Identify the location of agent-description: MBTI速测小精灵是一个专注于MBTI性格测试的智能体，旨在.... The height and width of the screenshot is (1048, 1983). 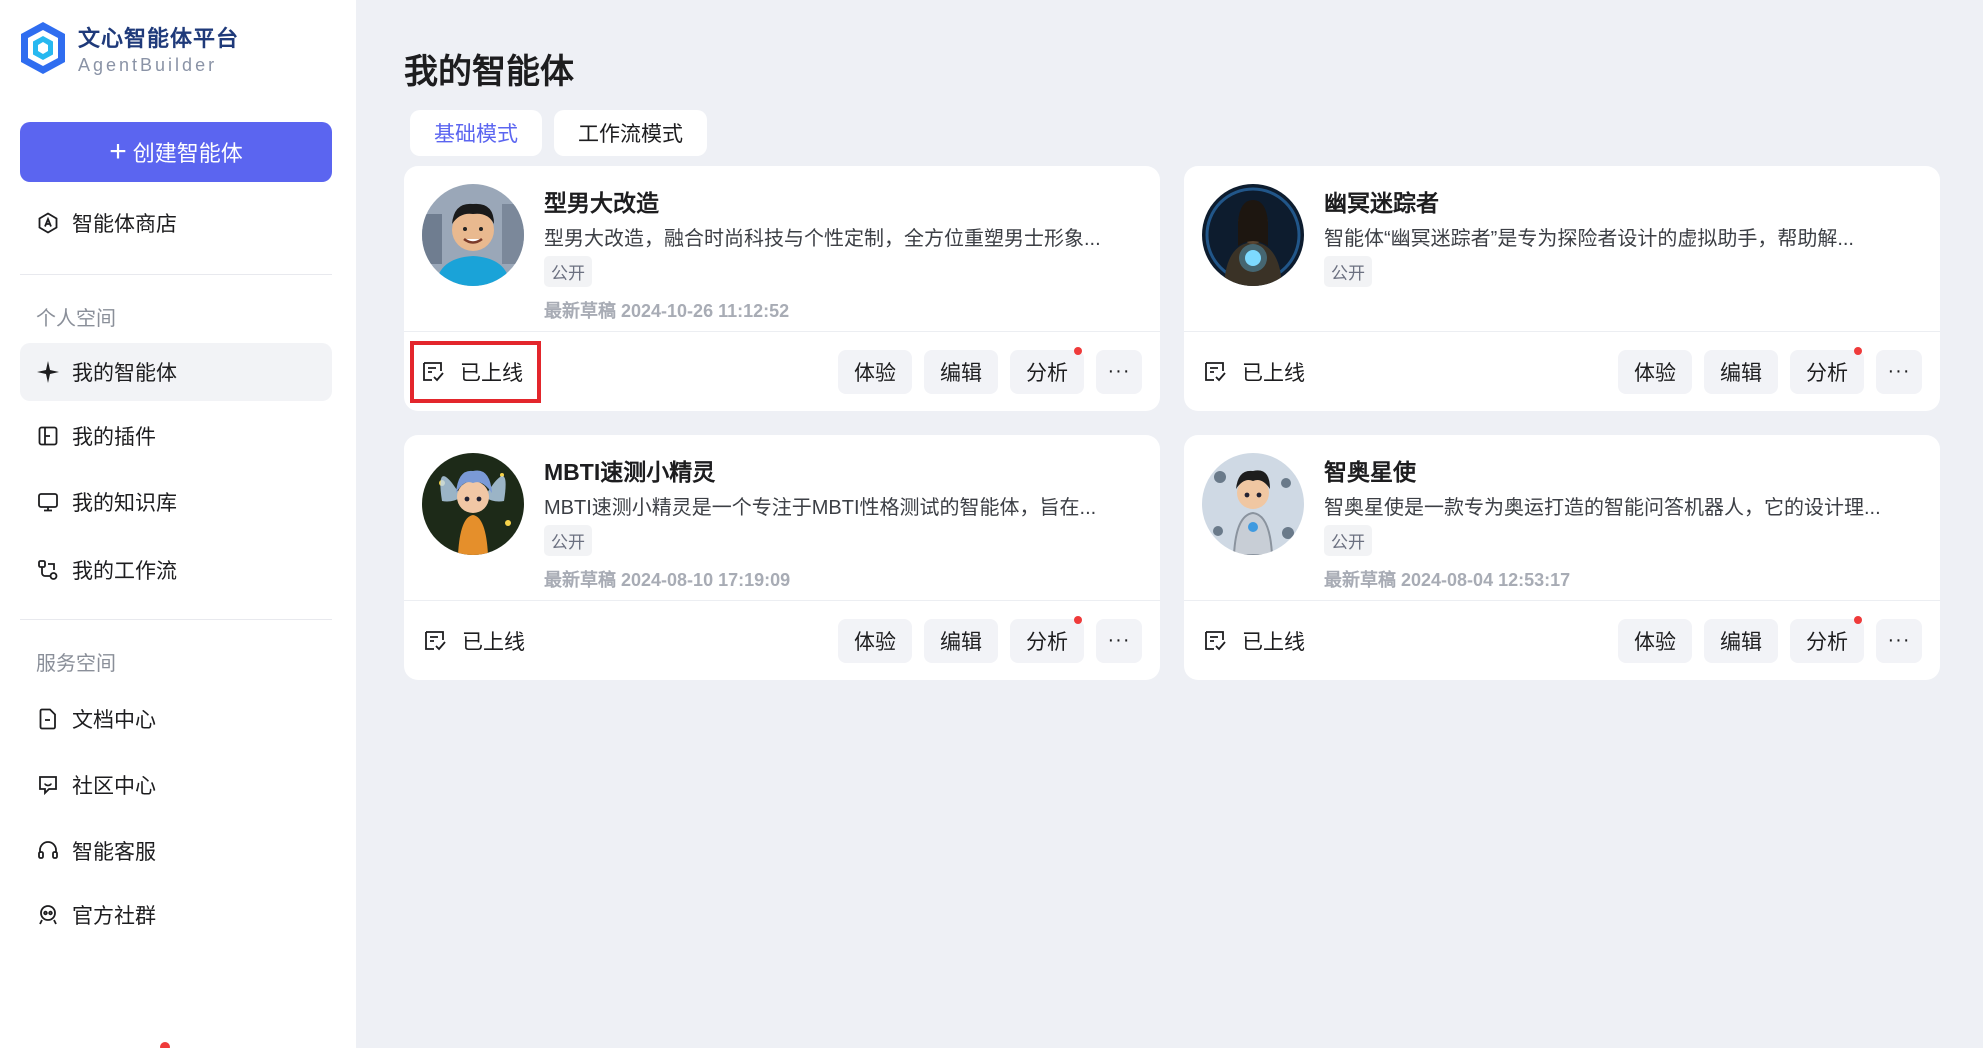
(820, 508).